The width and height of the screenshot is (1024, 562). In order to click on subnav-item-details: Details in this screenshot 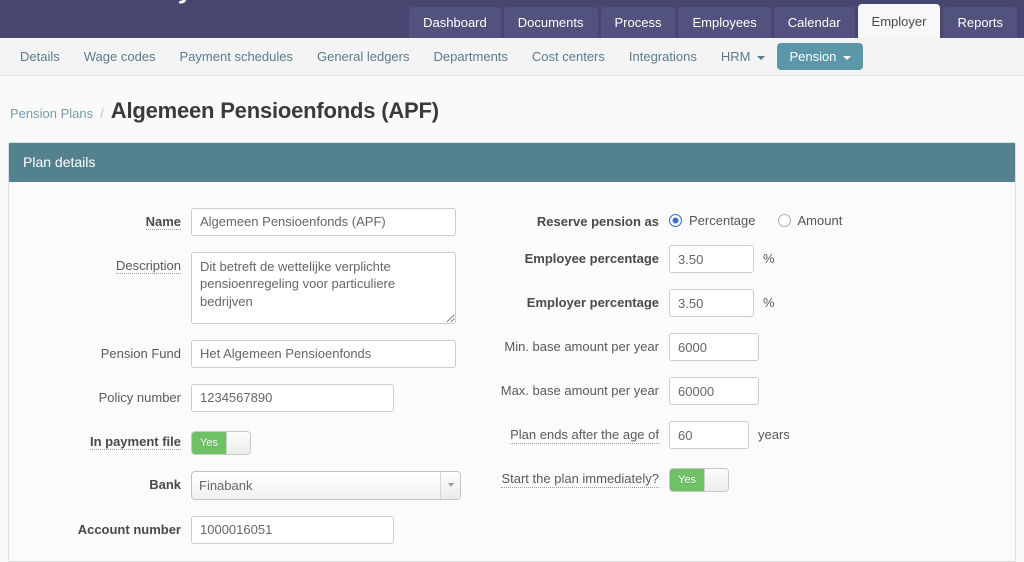, I will do `click(40, 56)`.